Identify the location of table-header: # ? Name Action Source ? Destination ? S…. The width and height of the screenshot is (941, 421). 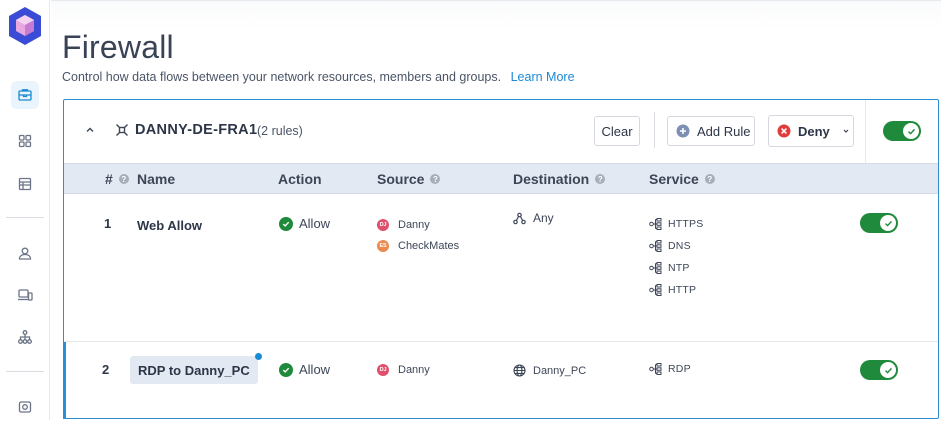
(501, 178).